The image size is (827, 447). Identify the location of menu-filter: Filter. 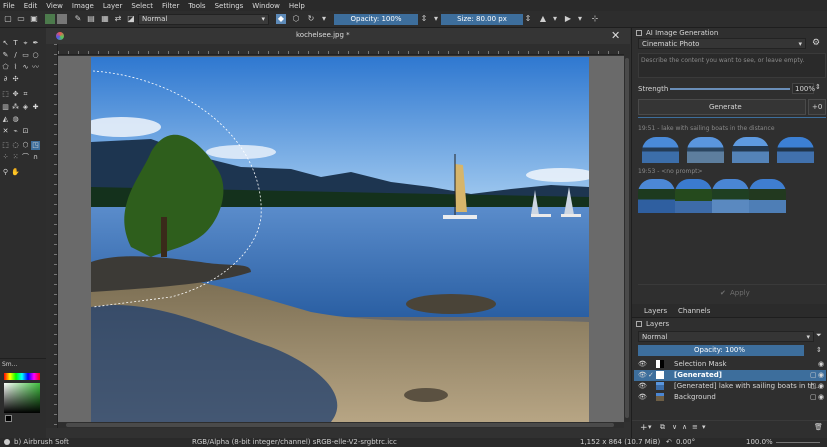
(170, 6).